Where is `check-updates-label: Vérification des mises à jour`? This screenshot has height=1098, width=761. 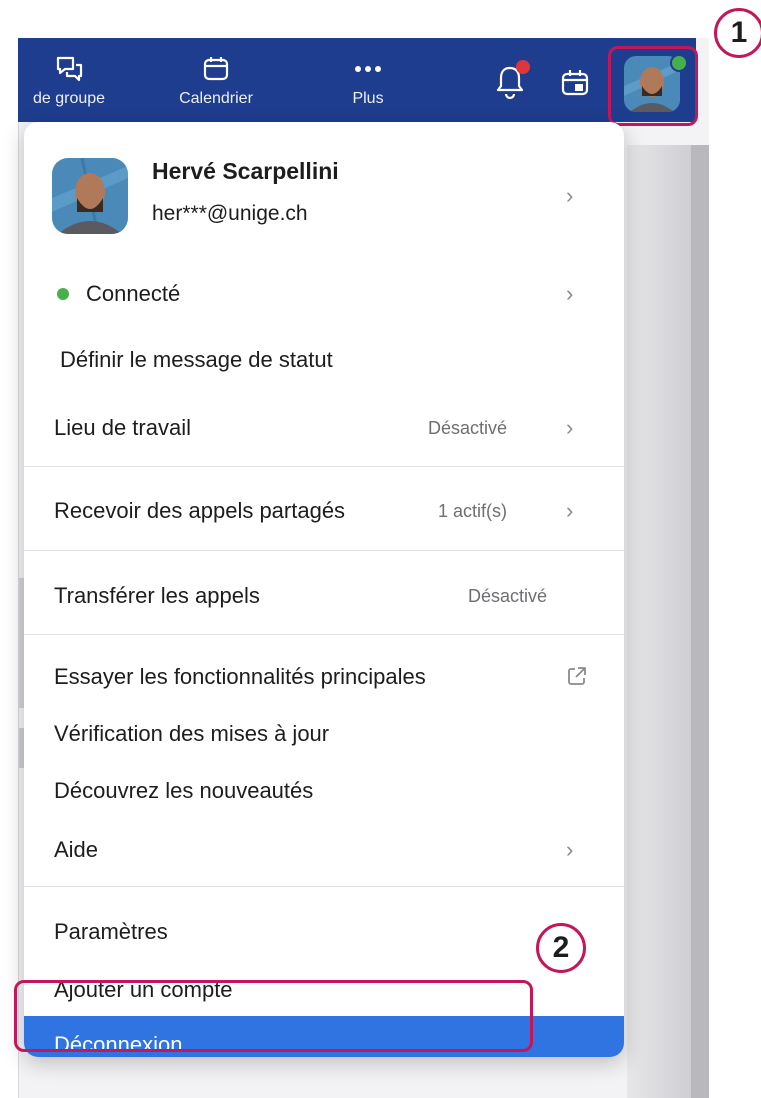
check-updates-label: Vérification des mises à jour is located at coordinates (192, 733).